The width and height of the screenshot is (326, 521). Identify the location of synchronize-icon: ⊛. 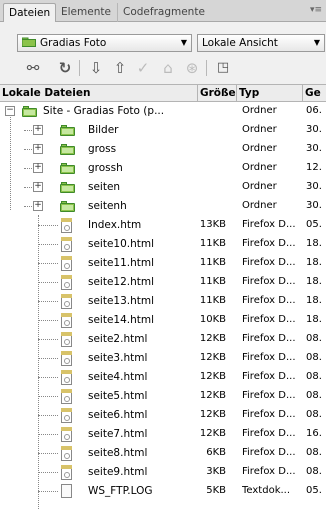
(192, 68).